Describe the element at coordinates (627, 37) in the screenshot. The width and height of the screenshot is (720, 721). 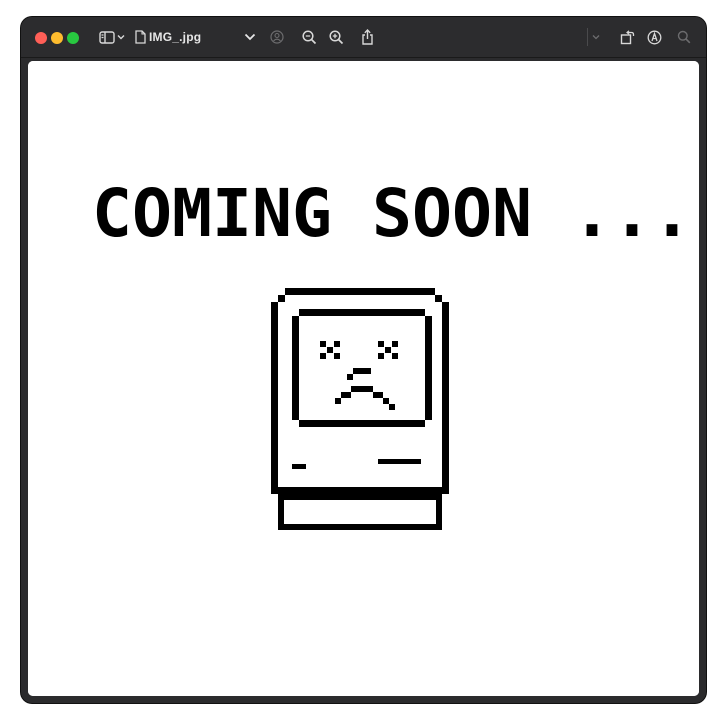
I see `rotate-icon` at that location.